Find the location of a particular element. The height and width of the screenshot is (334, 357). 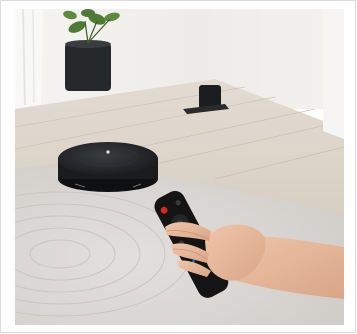

robot-vacuum is located at coordinates (108, 167).